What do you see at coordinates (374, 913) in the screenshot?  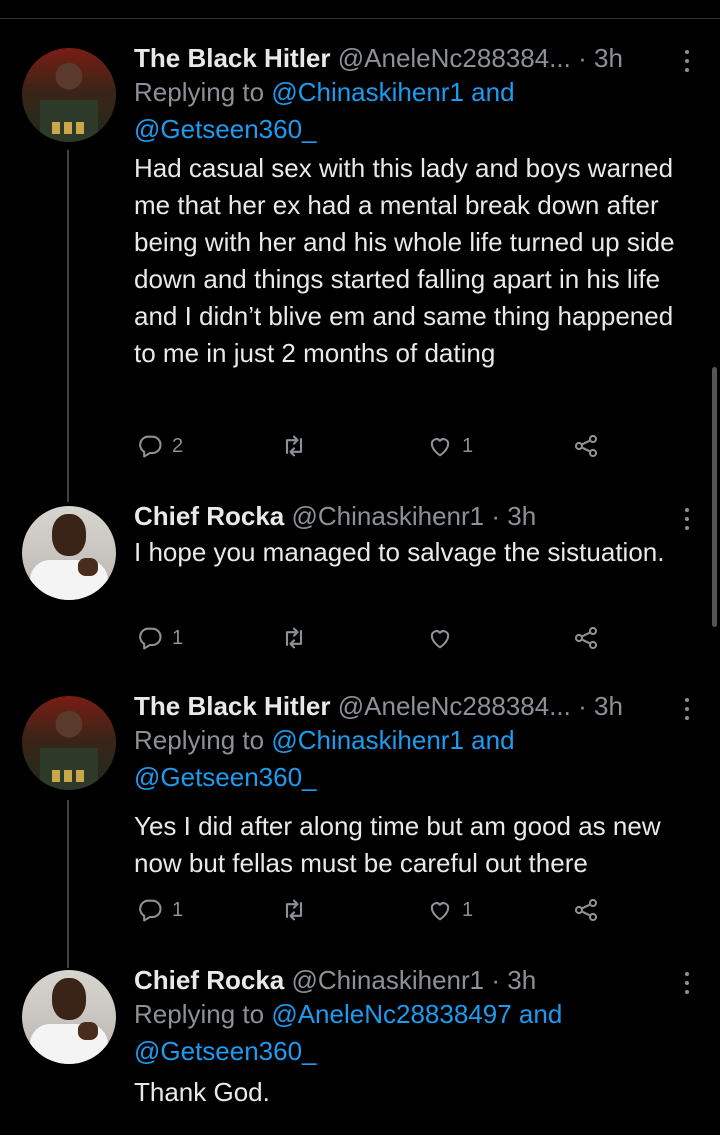 I see `tweet-actions: 1 1` at bounding box center [374, 913].